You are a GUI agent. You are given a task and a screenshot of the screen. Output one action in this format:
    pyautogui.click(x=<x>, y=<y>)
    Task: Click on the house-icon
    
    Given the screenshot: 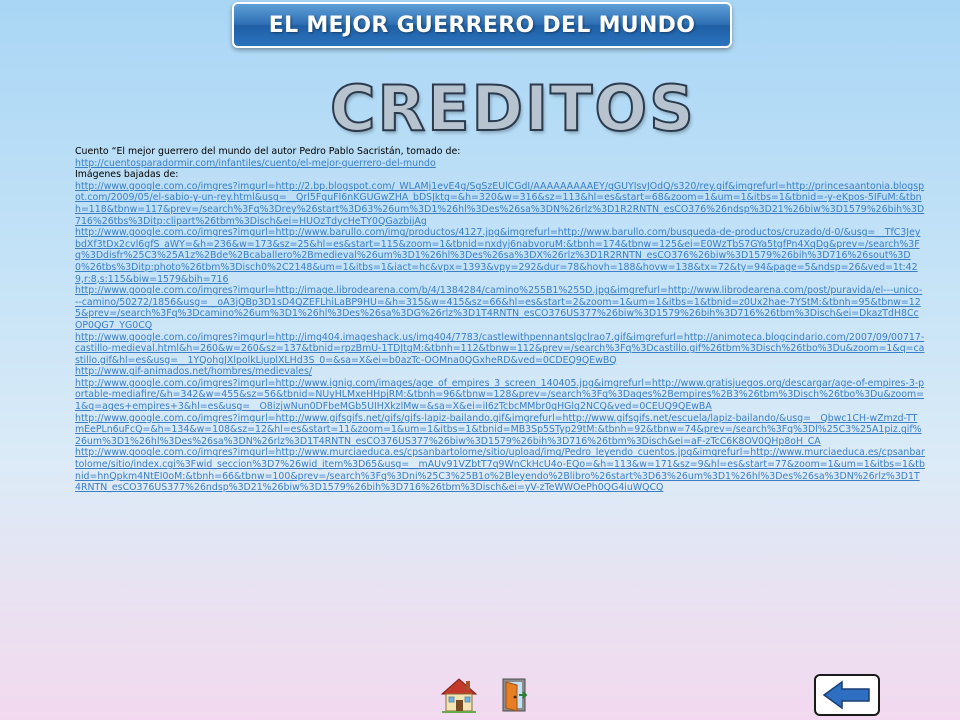 What is the action you would take?
    pyautogui.click(x=459, y=695)
    